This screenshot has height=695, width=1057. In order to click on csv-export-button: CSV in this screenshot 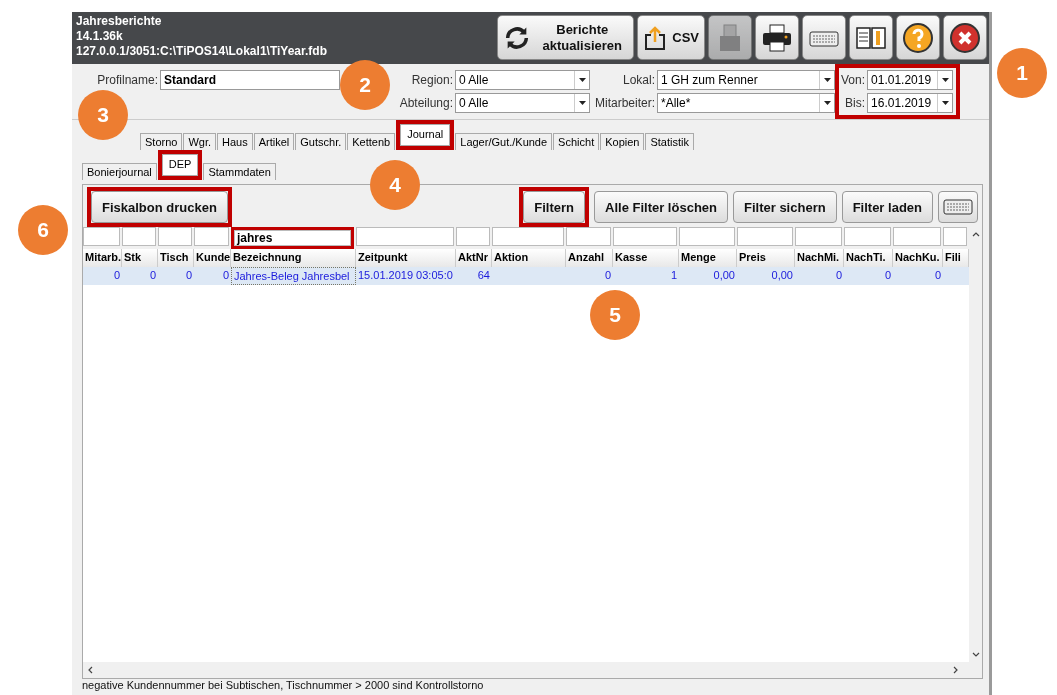, I will do `click(671, 37)`.